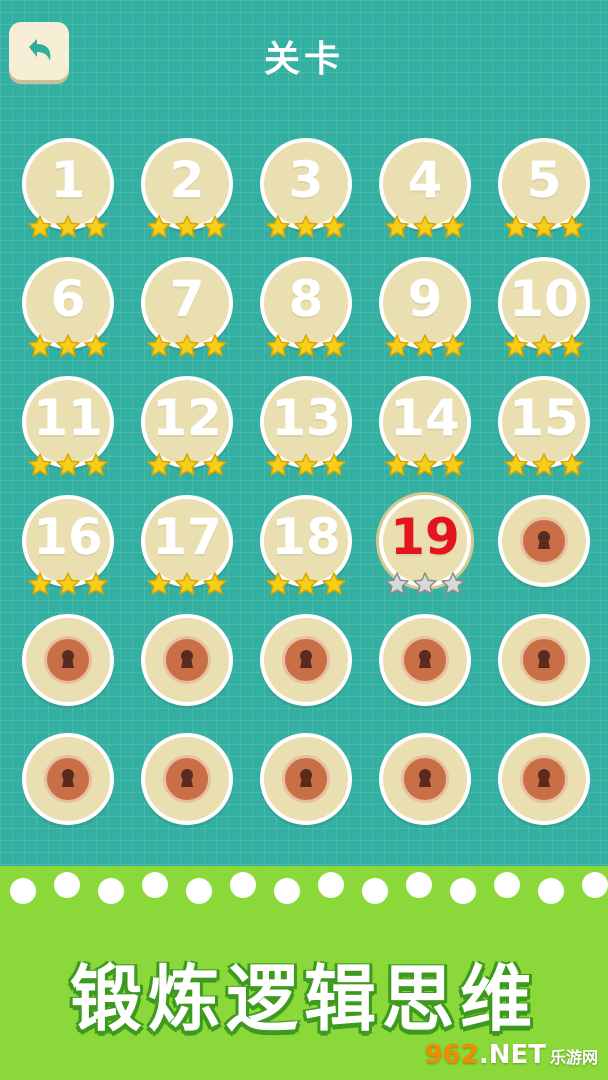 The height and width of the screenshot is (1080, 608). What do you see at coordinates (425, 299) in the screenshot?
I see `level-number: 9` at bounding box center [425, 299].